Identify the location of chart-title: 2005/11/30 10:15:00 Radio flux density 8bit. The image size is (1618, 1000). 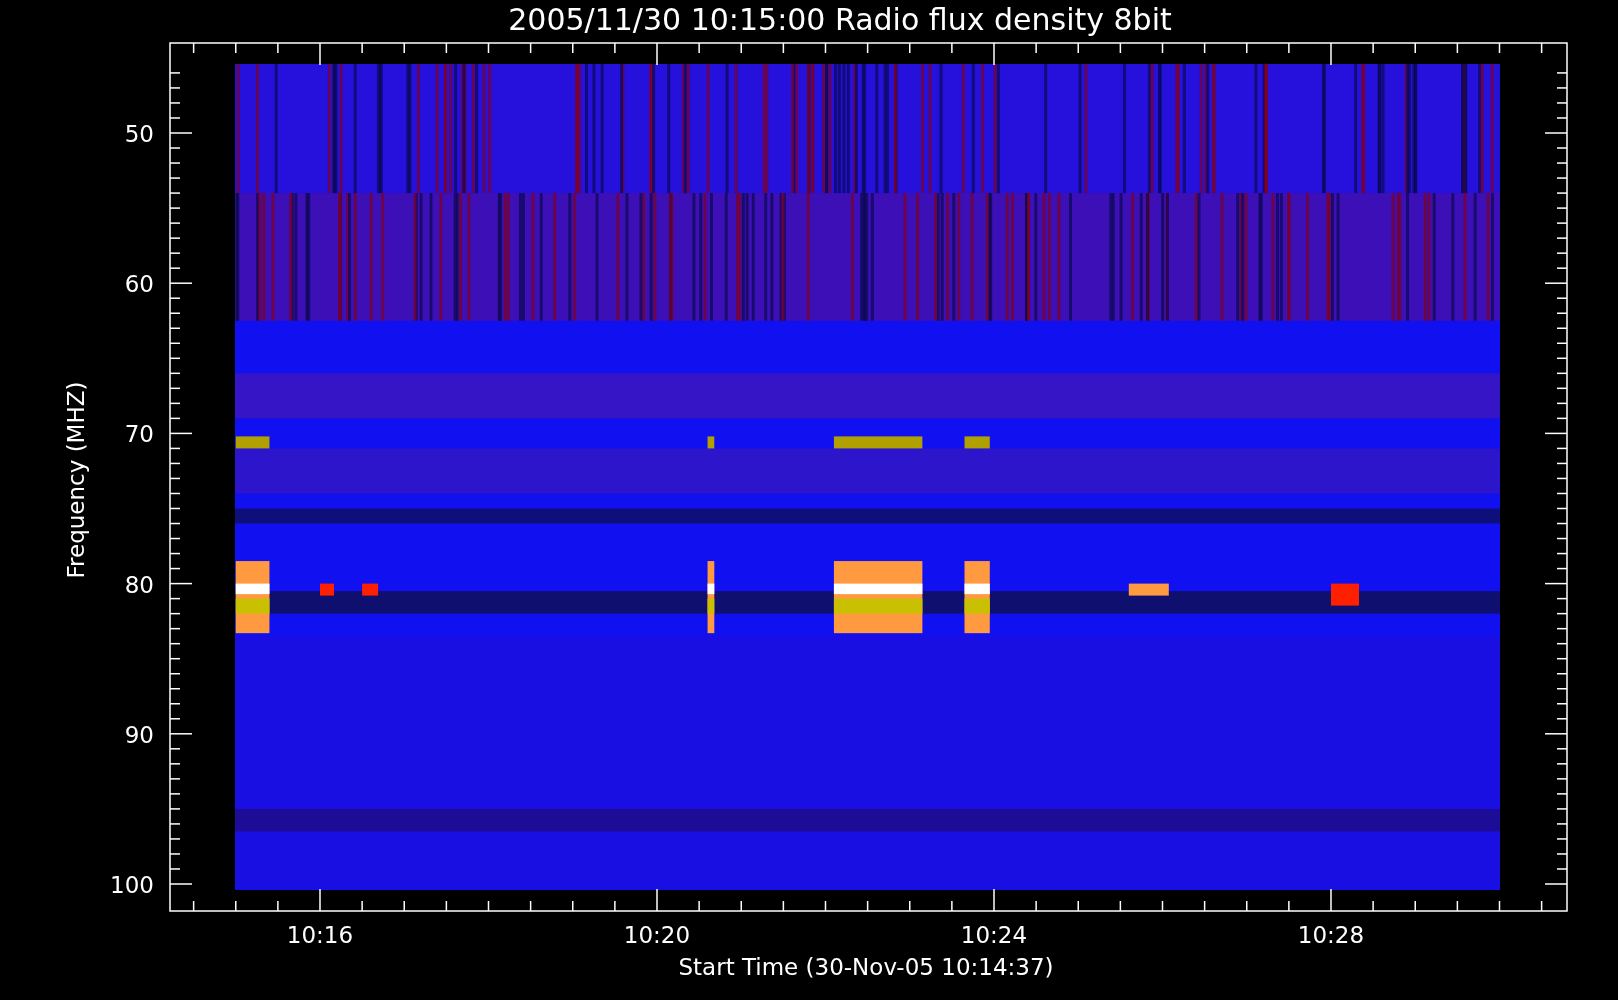
(840, 19).